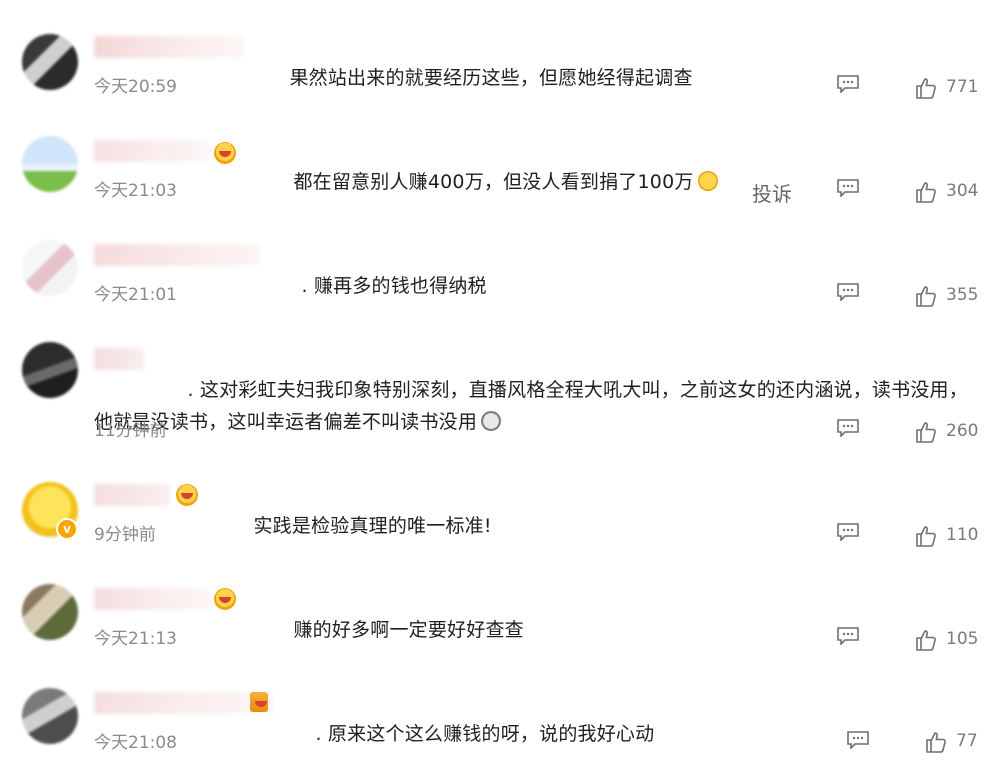 The width and height of the screenshot is (1000, 775). What do you see at coordinates (491, 78) in the screenshot?
I see `comment-text: 果然站出来的就要经历这些，但愿她经得起调查` at bounding box center [491, 78].